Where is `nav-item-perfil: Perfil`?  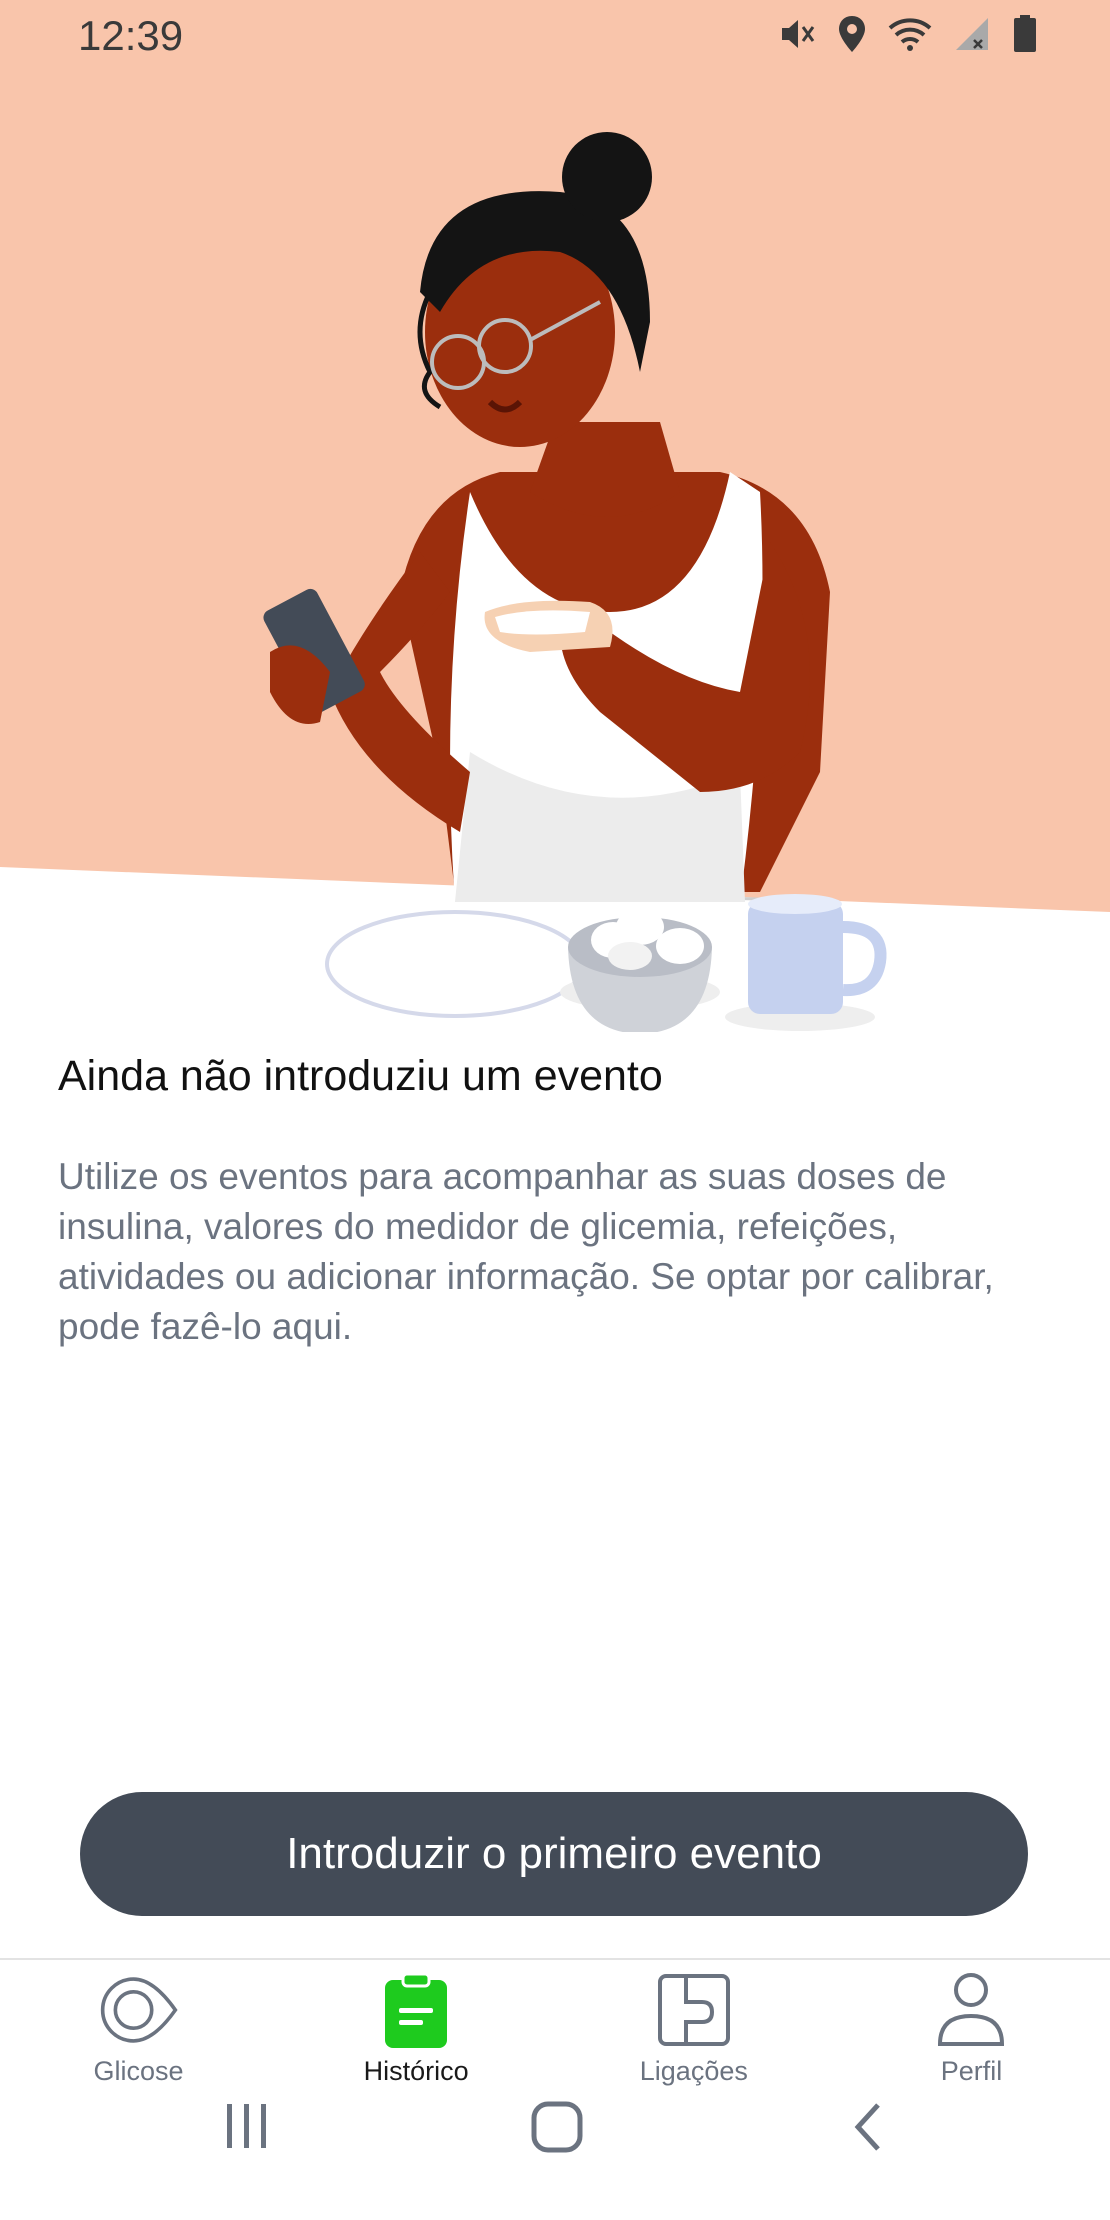 nav-item-perfil: Perfil is located at coordinates (971, 2025).